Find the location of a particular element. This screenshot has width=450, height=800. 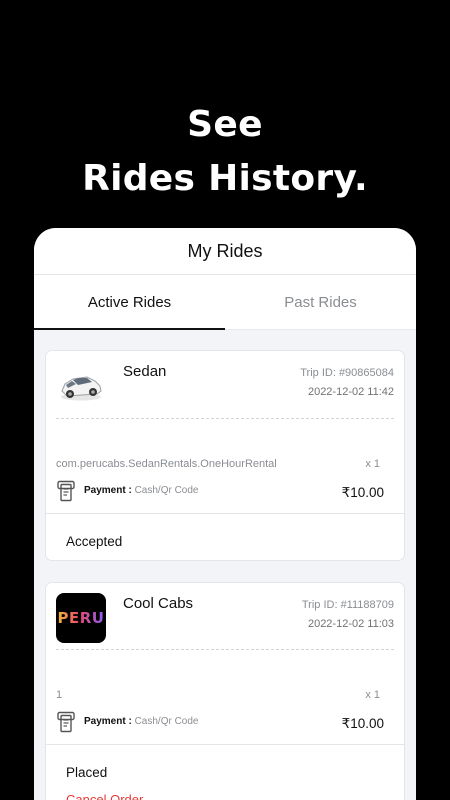

logo-text: PERU is located at coordinates (81, 618).